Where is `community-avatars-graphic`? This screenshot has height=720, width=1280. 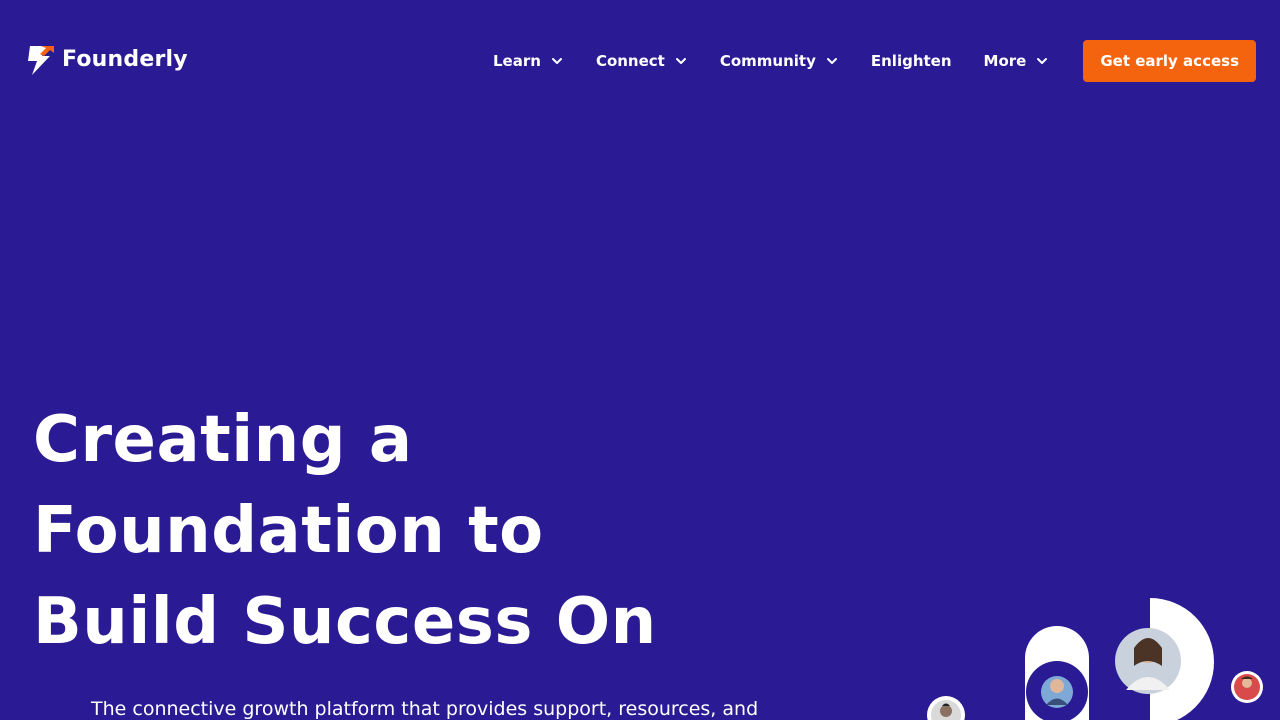 community-avatars-graphic is located at coordinates (1095, 659).